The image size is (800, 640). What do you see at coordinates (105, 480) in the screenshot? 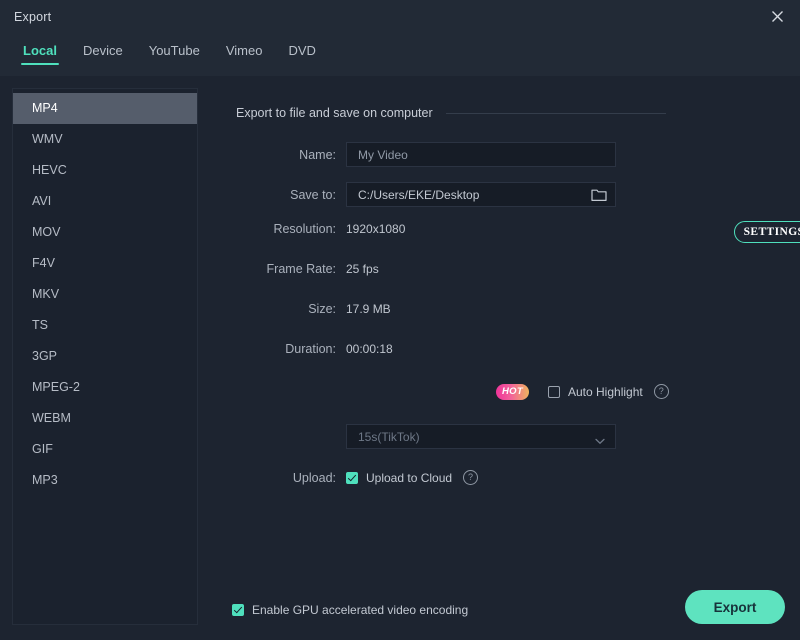
I see `format-item-mp3: MP3` at bounding box center [105, 480].